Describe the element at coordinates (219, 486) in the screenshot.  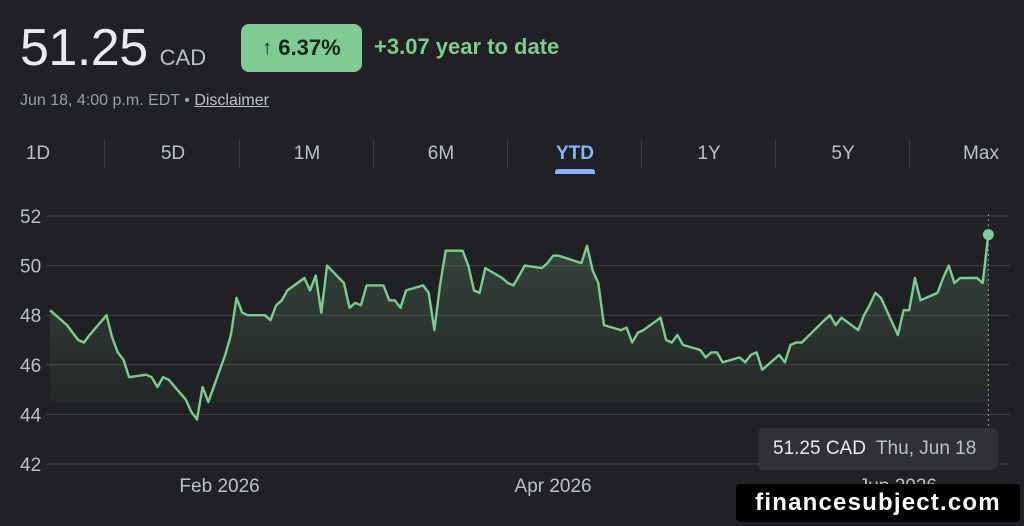
I see `x-tick-label: Feb 2026` at that location.